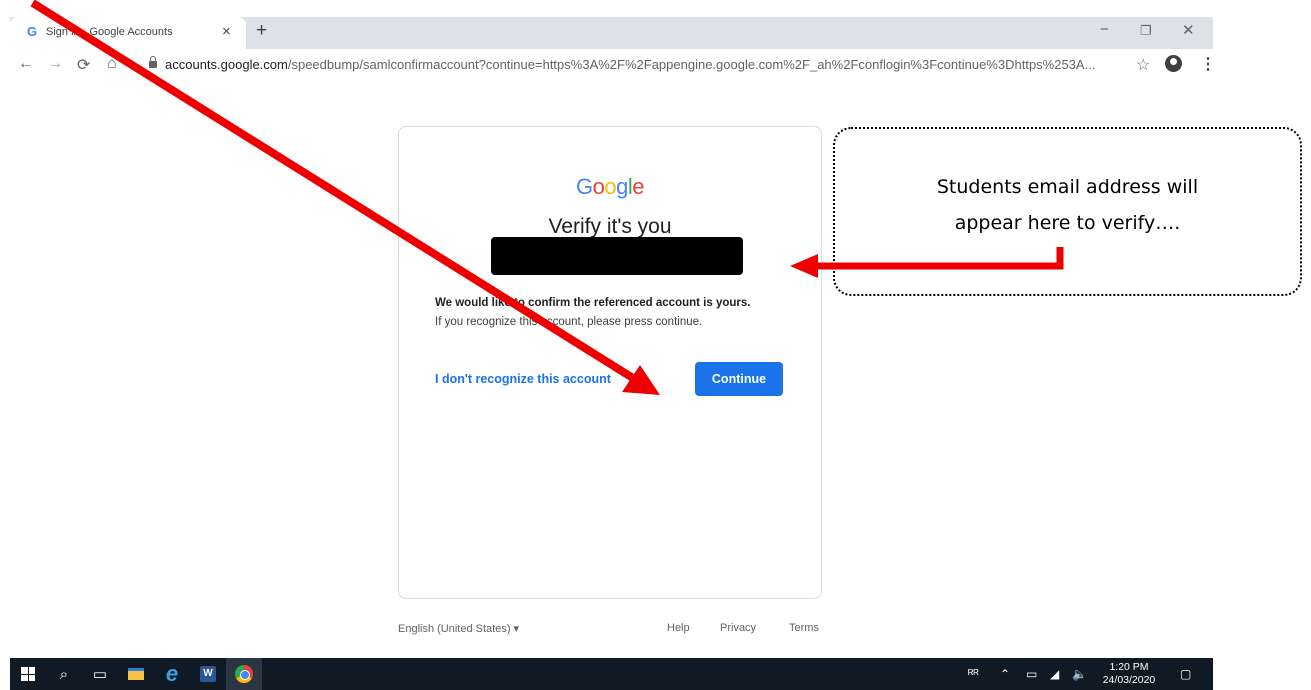 The height and width of the screenshot is (690, 1311). Describe the element at coordinates (1173, 63) in the screenshot. I see `profile-avatar-icon` at that location.